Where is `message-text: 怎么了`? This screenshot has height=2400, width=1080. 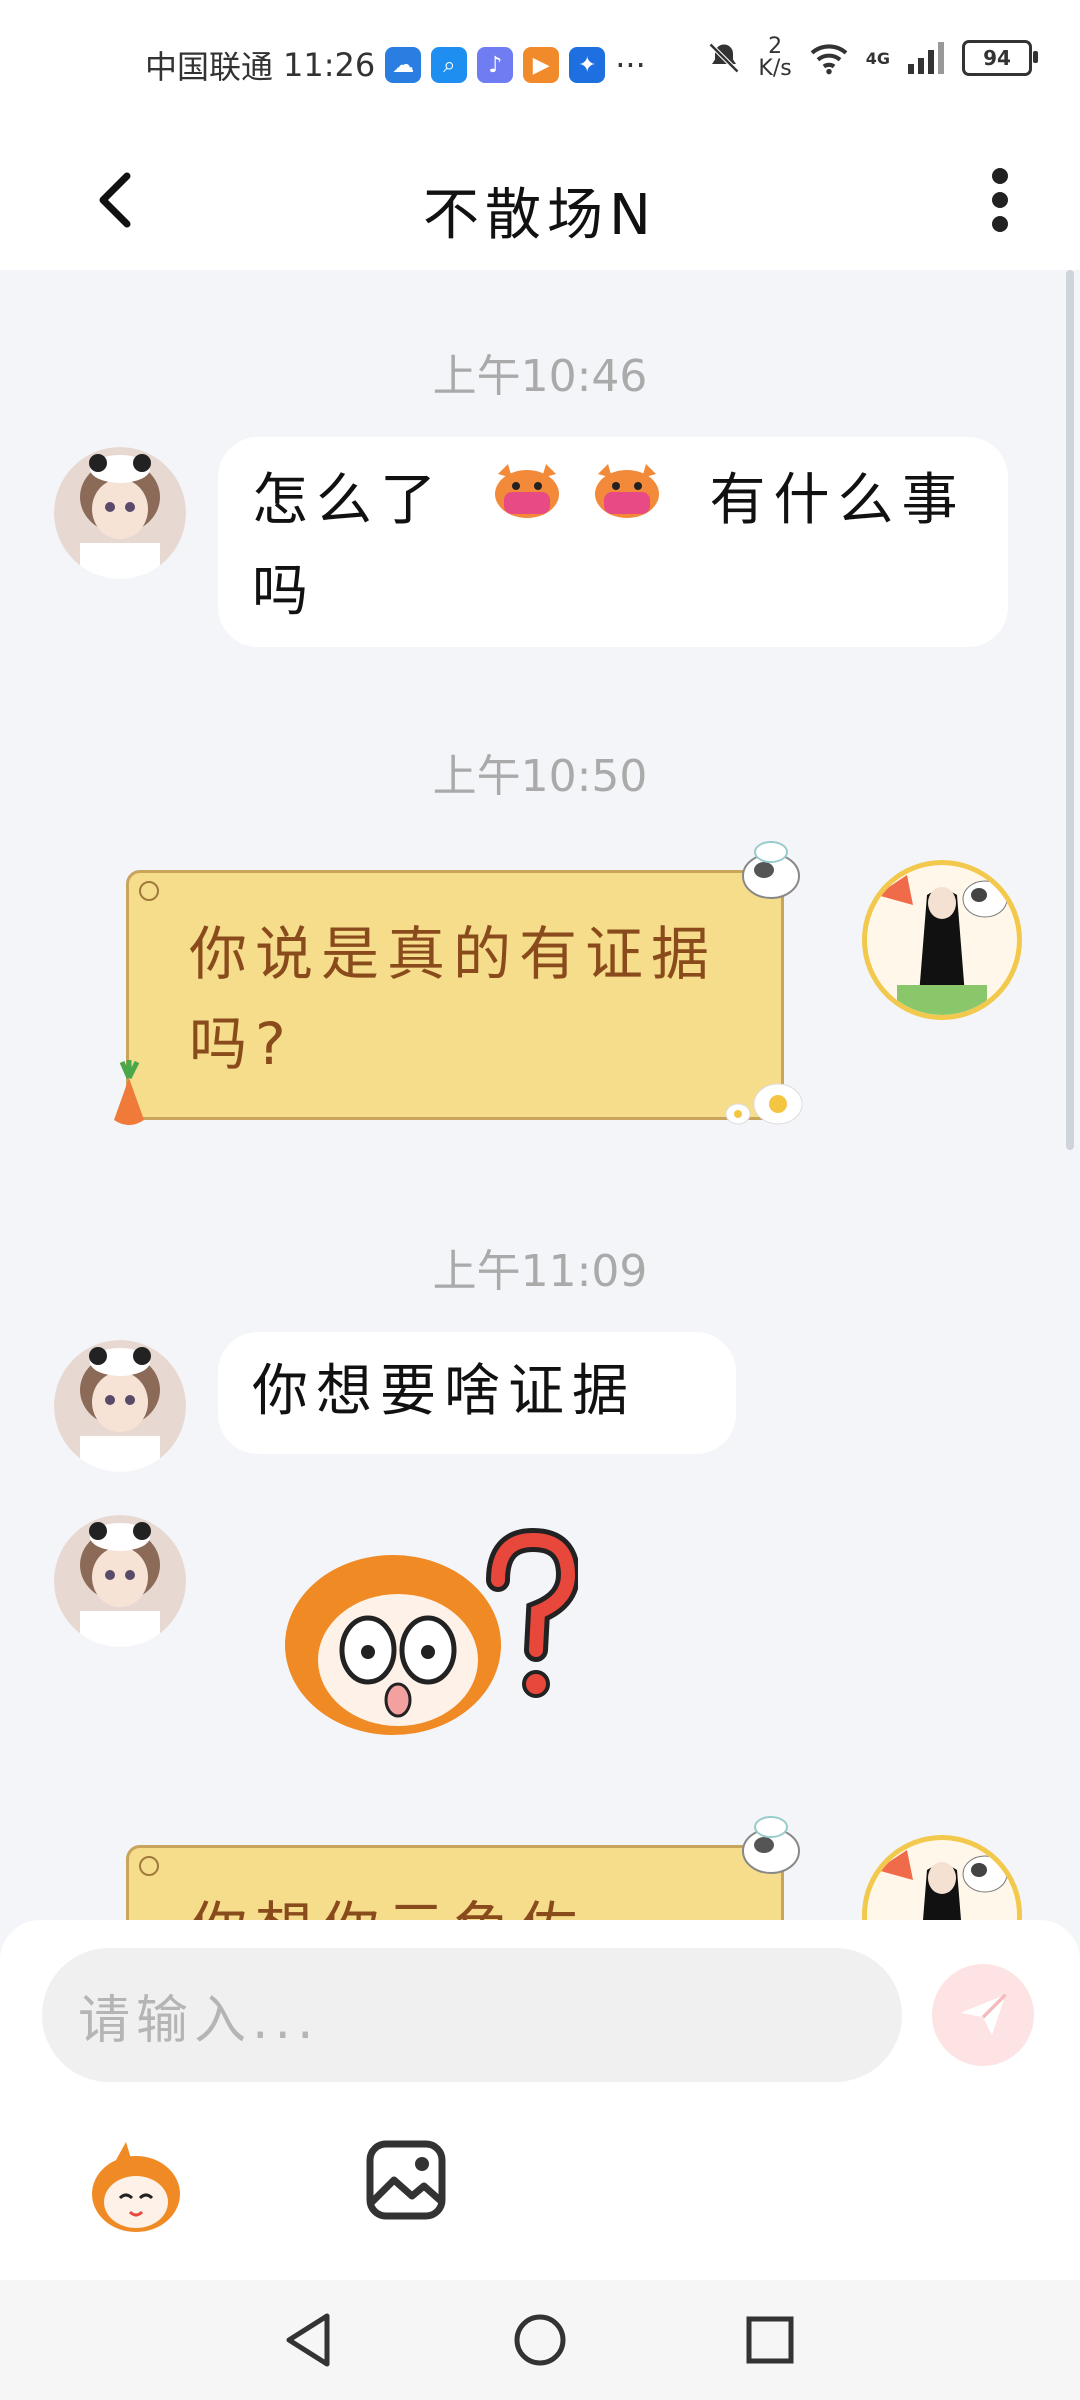 message-text: 怎么了 is located at coordinates (348, 500).